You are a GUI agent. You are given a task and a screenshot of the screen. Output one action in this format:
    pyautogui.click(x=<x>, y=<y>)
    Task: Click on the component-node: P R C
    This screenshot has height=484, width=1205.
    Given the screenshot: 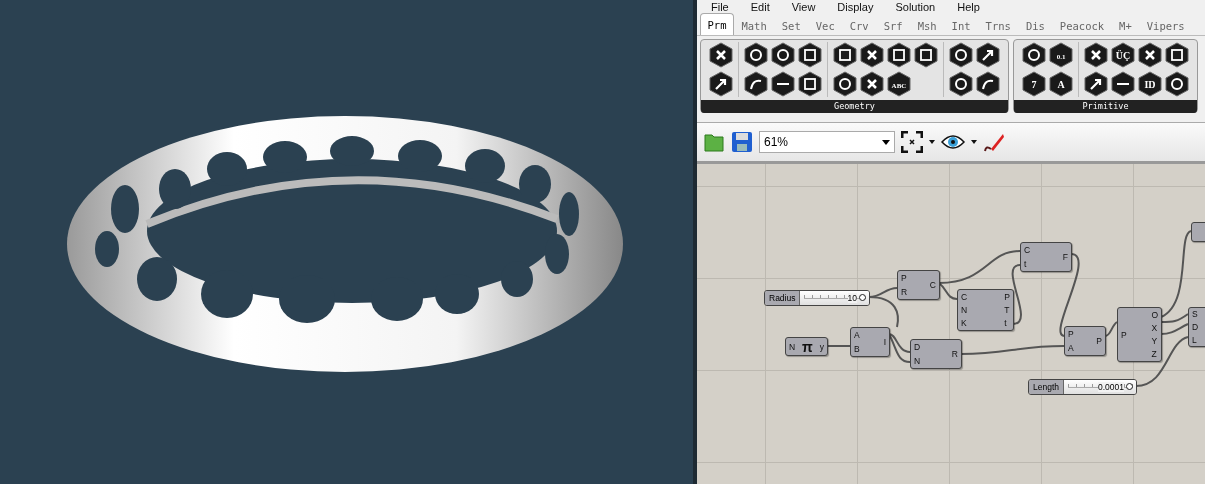 What is the action you would take?
    pyautogui.click(x=918, y=285)
    